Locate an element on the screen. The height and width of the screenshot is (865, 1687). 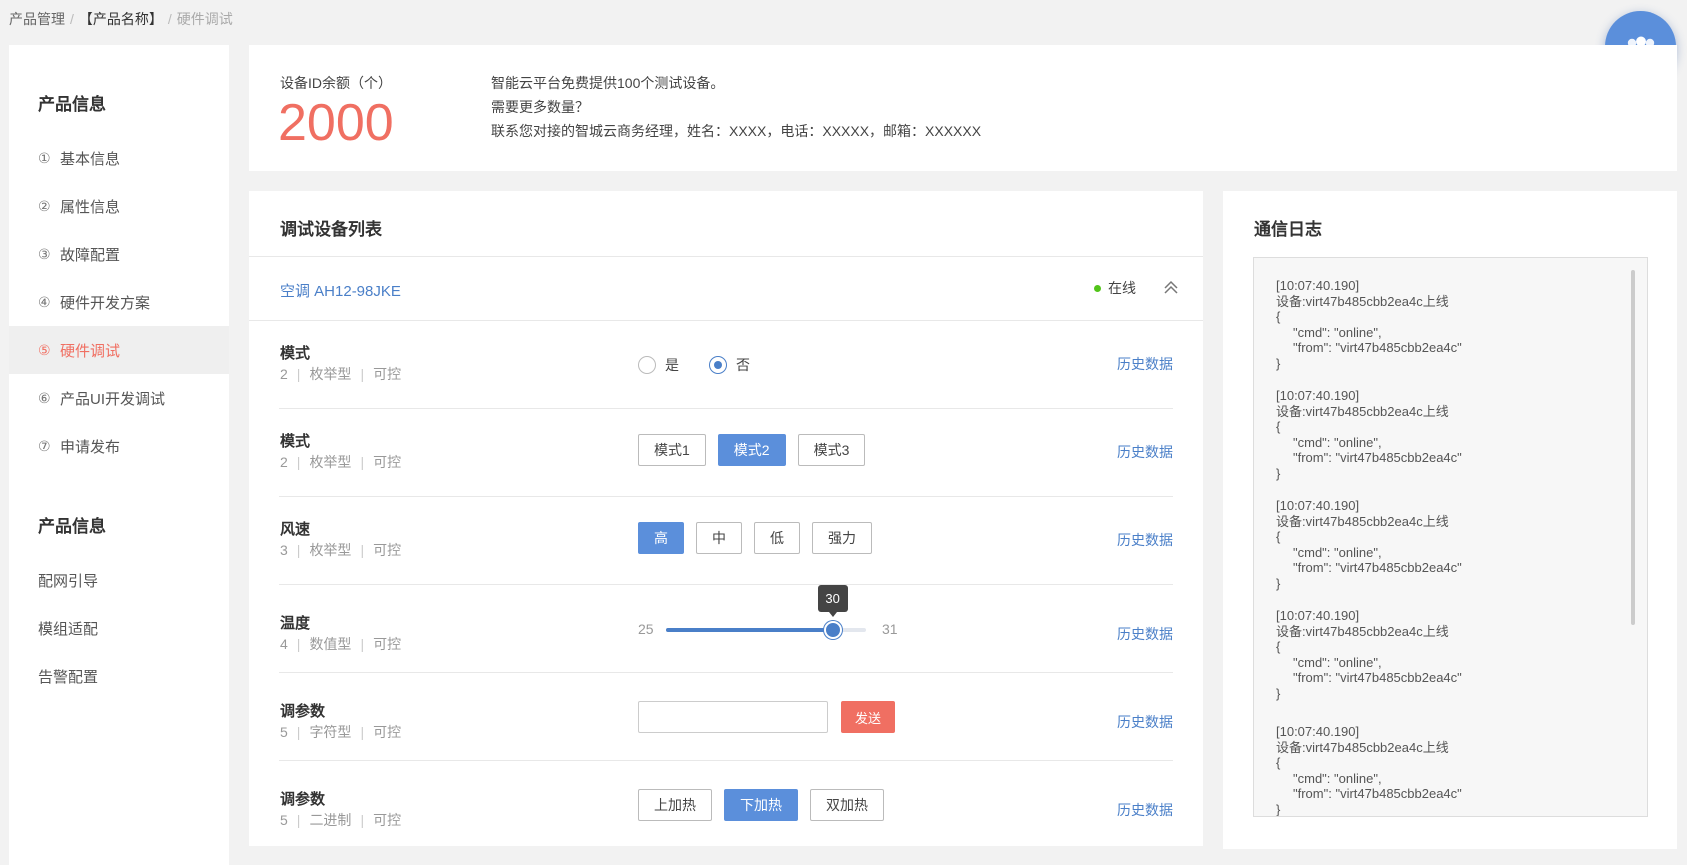
quota-value: 2000 is located at coordinates (336, 123).